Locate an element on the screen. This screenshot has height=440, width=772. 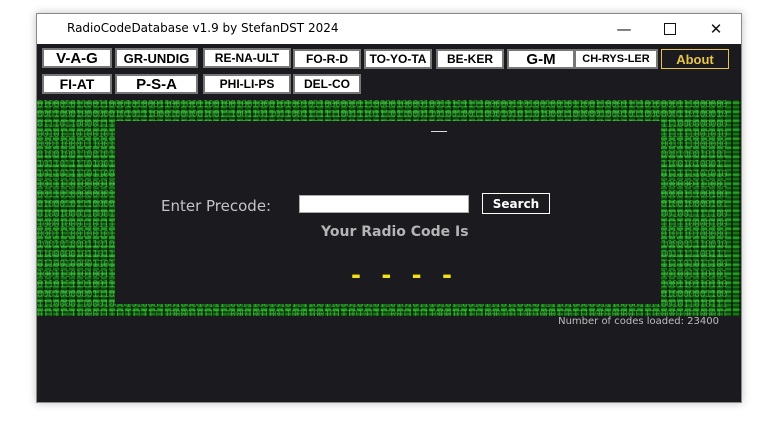
codes-loaded-status: Number of codes loaded: 23400 is located at coordinates (638, 321).